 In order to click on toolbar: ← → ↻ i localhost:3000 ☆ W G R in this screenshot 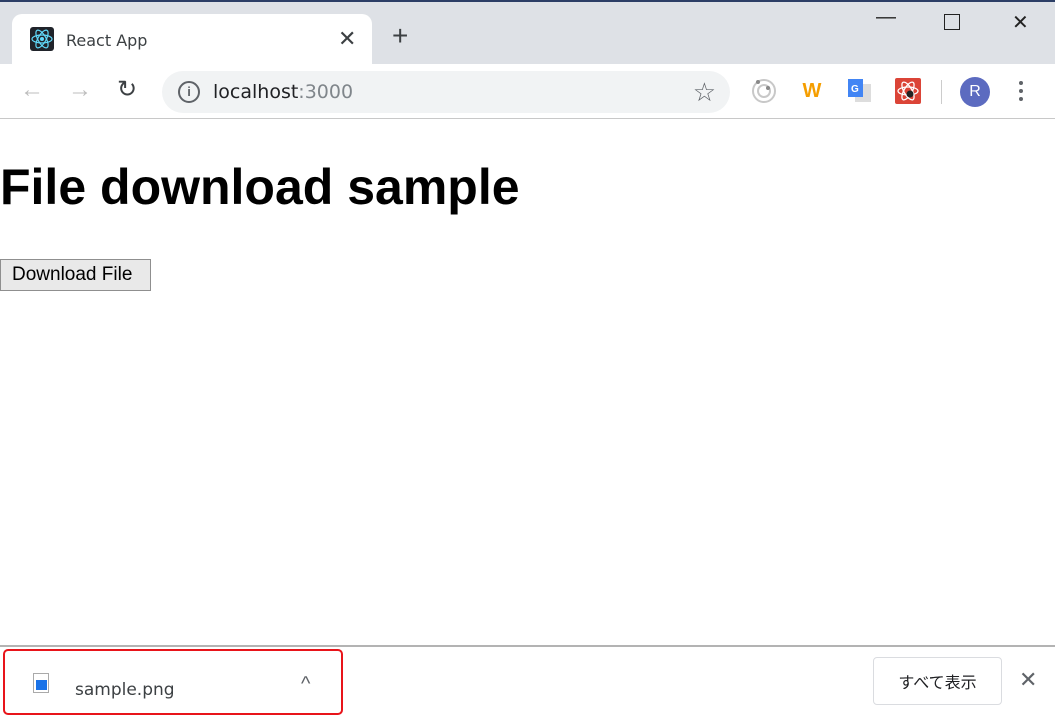, I will do `click(527, 91)`.